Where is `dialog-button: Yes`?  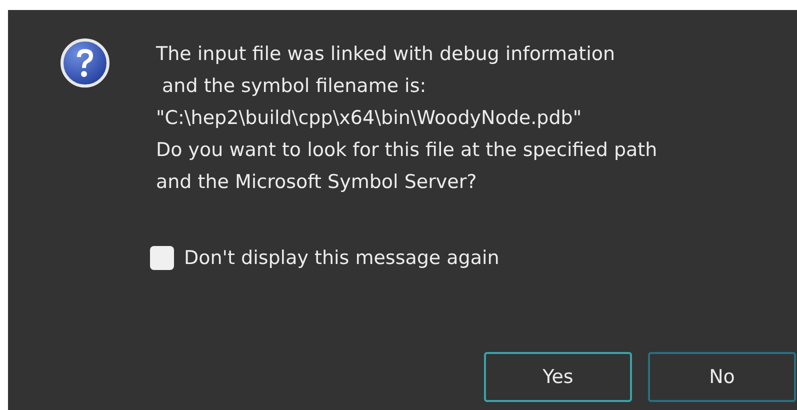
dialog-button: Yes is located at coordinates (558, 377).